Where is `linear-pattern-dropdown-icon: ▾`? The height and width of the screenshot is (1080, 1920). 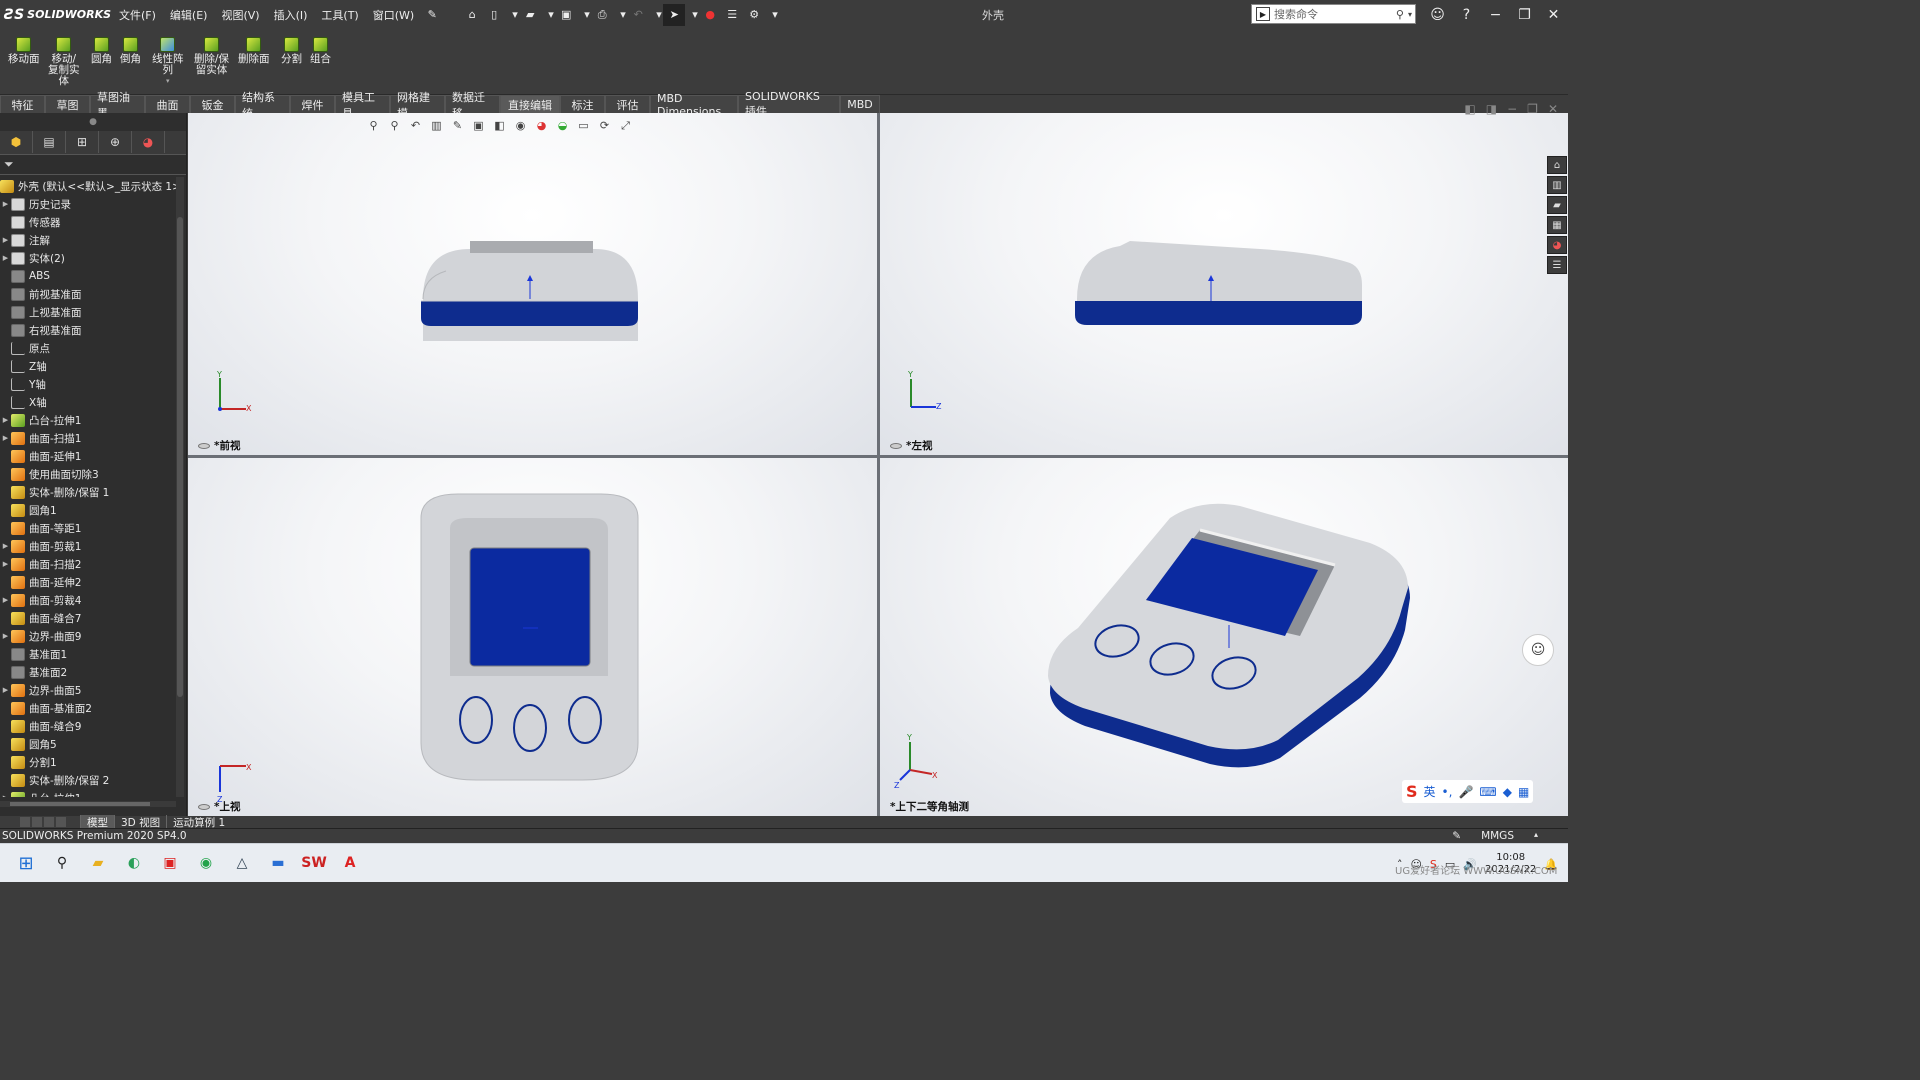
linear-pattern-dropdown-icon: ▾ is located at coordinates (168, 81).